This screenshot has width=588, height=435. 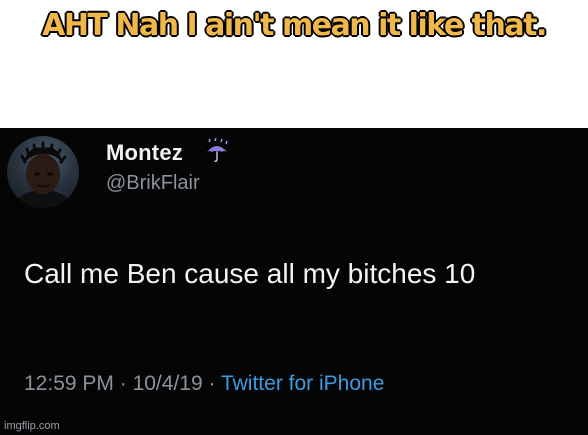 I want to click on meme-caption: AHT Nah I ain't mean it like that., so click(x=294, y=25).